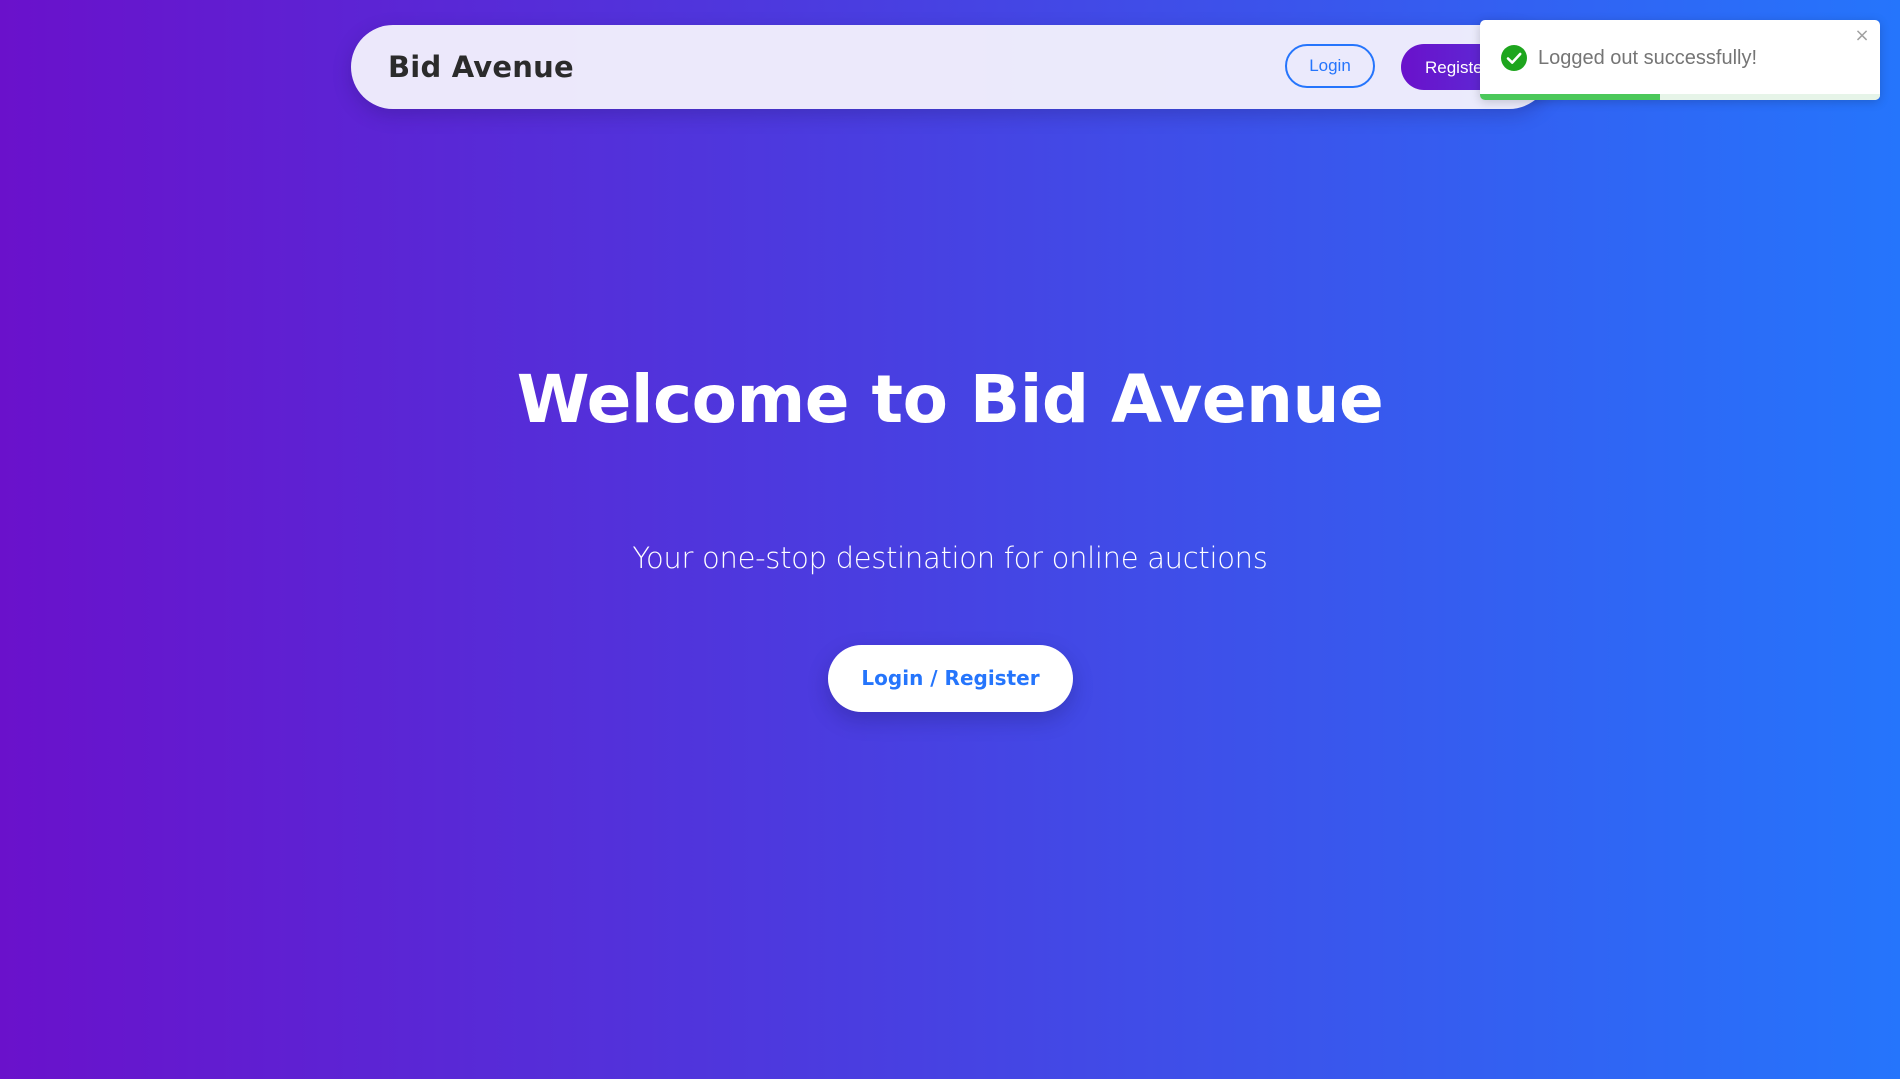 This screenshot has width=1900, height=1079. I want to click on toast-progress-bar, so click(1570, 97).